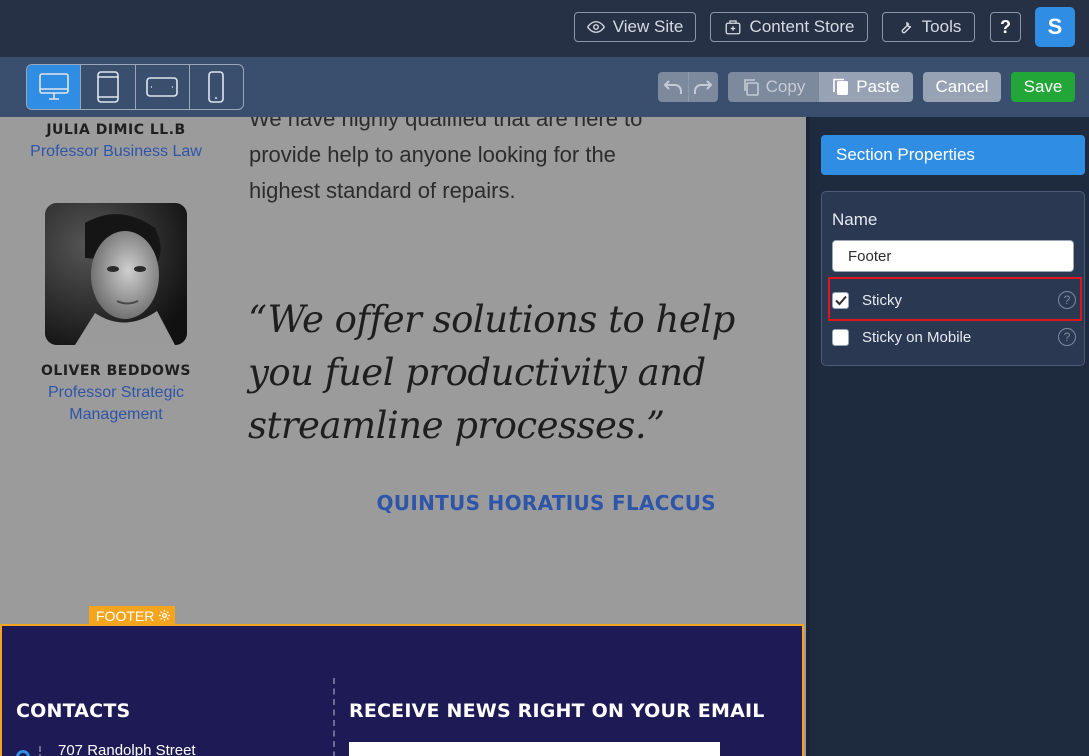 This screenshot has width=1089, height=756. What do you see at coordinates (802, 26) in the screenshot?
I see `content-store-label: Content Store` at bounding box center [802, 26].